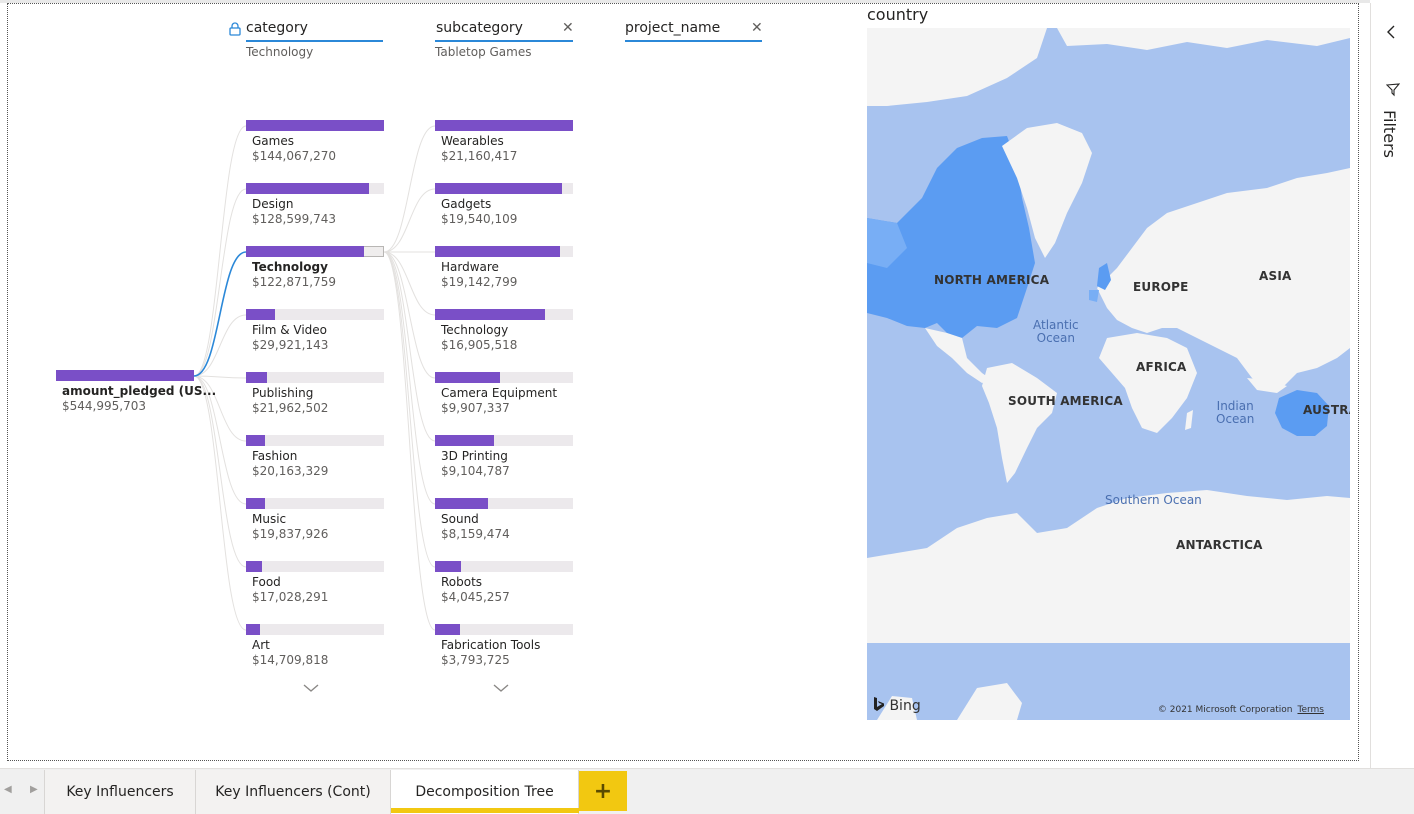  I want to click on node-label: Fashion, so click(275, 456).